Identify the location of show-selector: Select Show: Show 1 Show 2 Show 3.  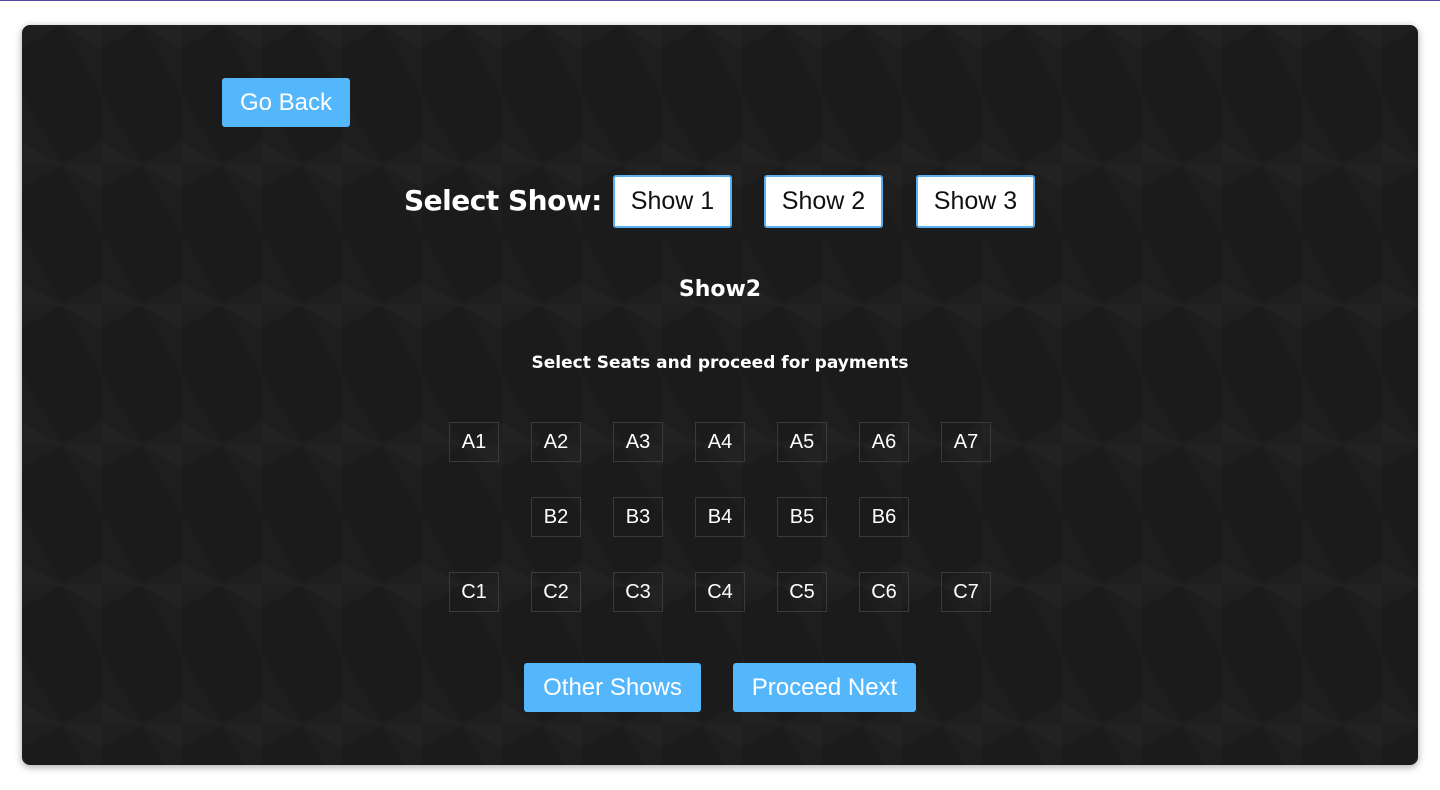
(720, 202).